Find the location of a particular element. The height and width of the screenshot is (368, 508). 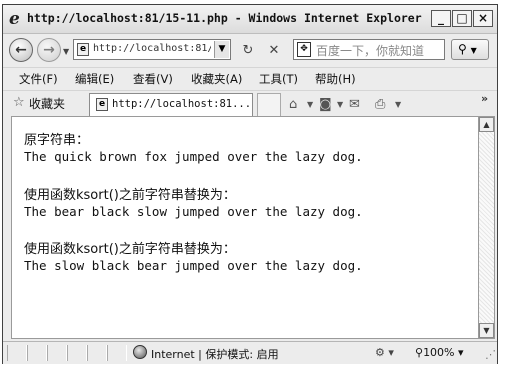

zone-settings-icon: ⚙ ▾ is located at coordinates (384, 352).